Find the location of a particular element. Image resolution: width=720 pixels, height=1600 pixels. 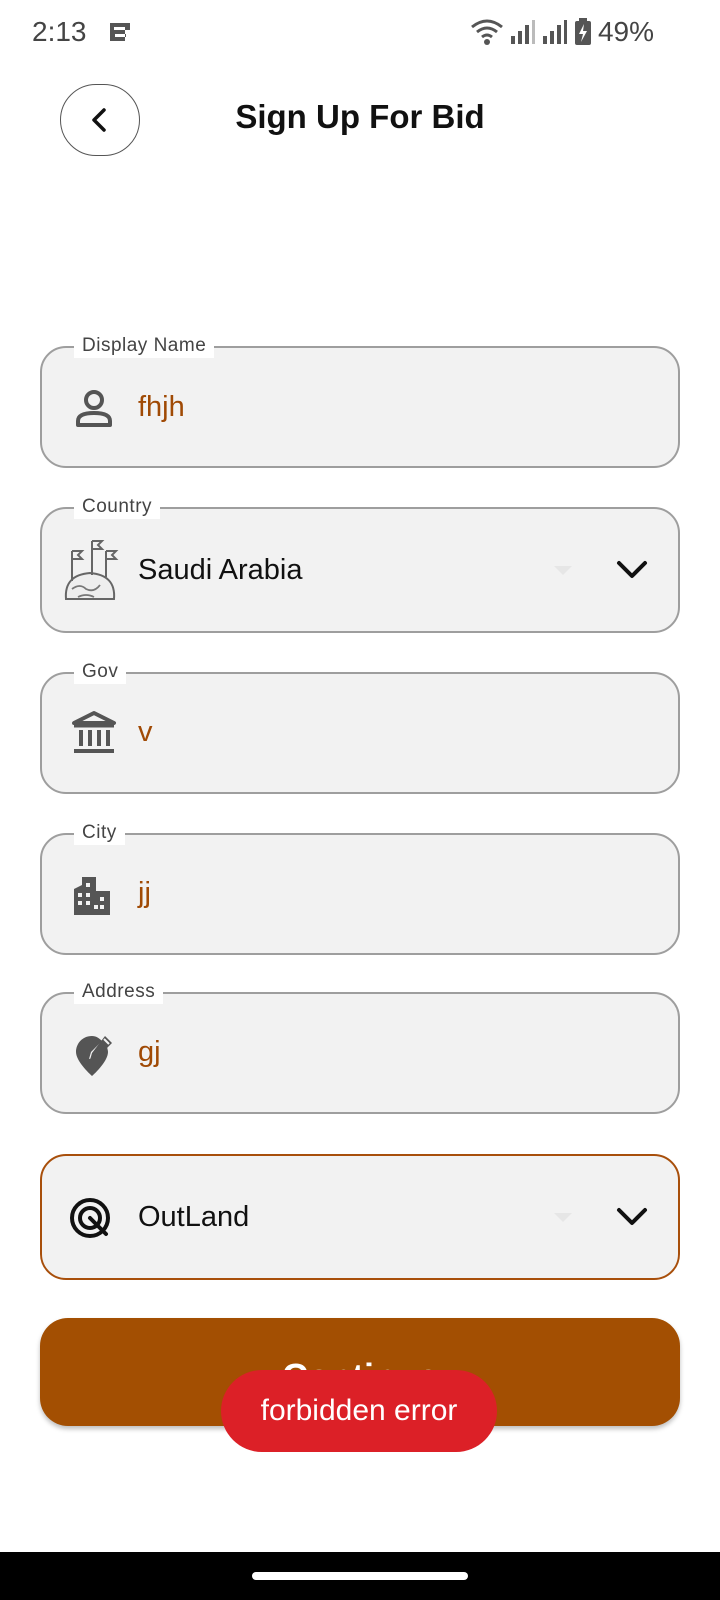

city-label: City is located at coordinates (99, 833).